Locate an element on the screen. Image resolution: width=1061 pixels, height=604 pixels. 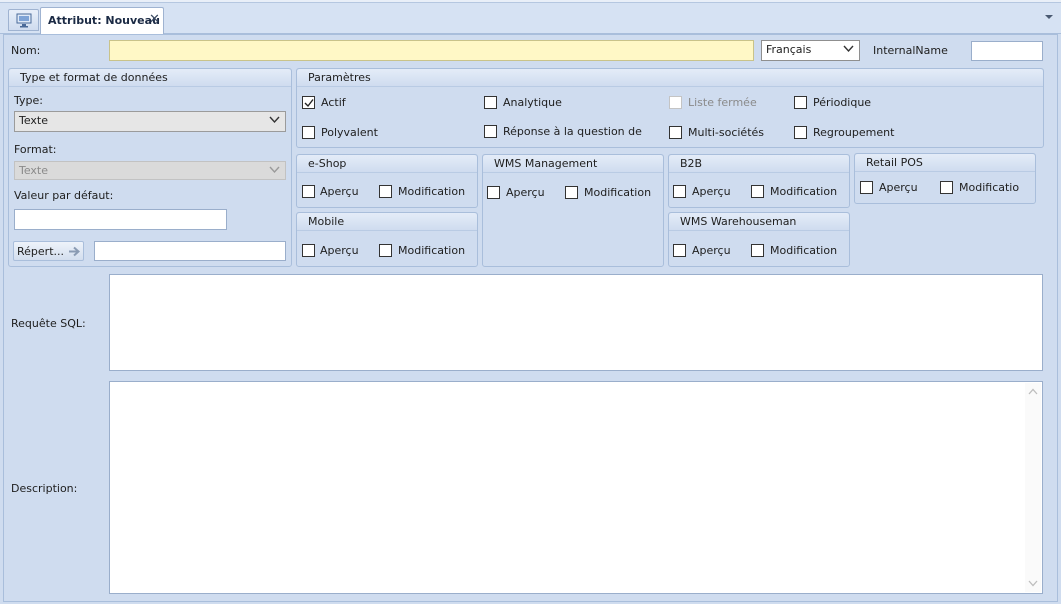
group-title: Type et format de données is located at coordinates (94, 77).